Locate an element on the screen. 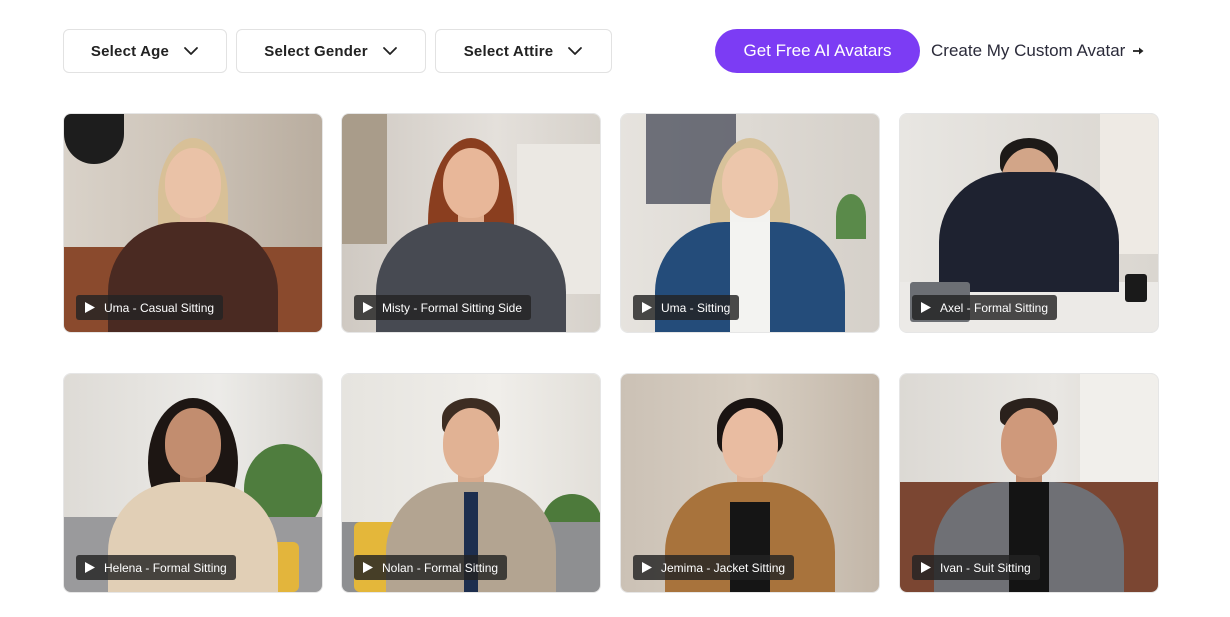 The width and height of the screenshot is (1230, 617). attire-dropdown: Select Attire is located at coordinates (523, 51).